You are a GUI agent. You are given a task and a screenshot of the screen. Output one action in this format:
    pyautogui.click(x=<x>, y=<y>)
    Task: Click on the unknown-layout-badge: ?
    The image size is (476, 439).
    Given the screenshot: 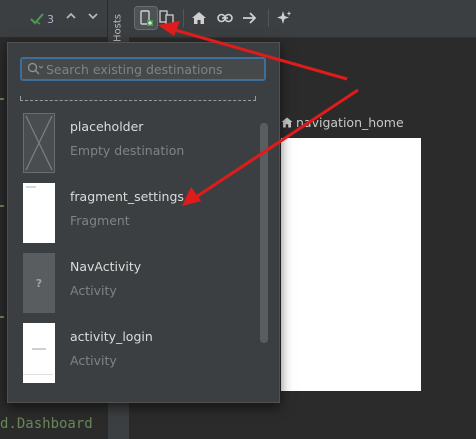 What is the action you would take?
    pyautogui.click(x=39, y=283)
    